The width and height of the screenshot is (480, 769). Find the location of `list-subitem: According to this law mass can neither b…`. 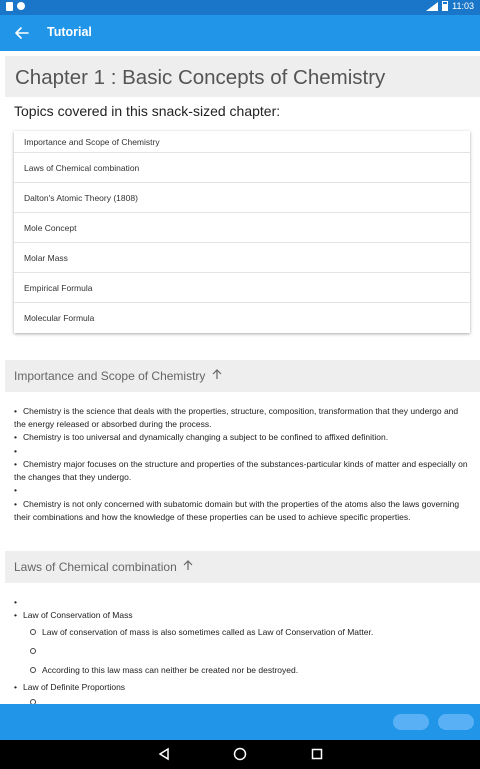

list-subitem: According to this law mass can neither b… is located at coordinates (250, 670).